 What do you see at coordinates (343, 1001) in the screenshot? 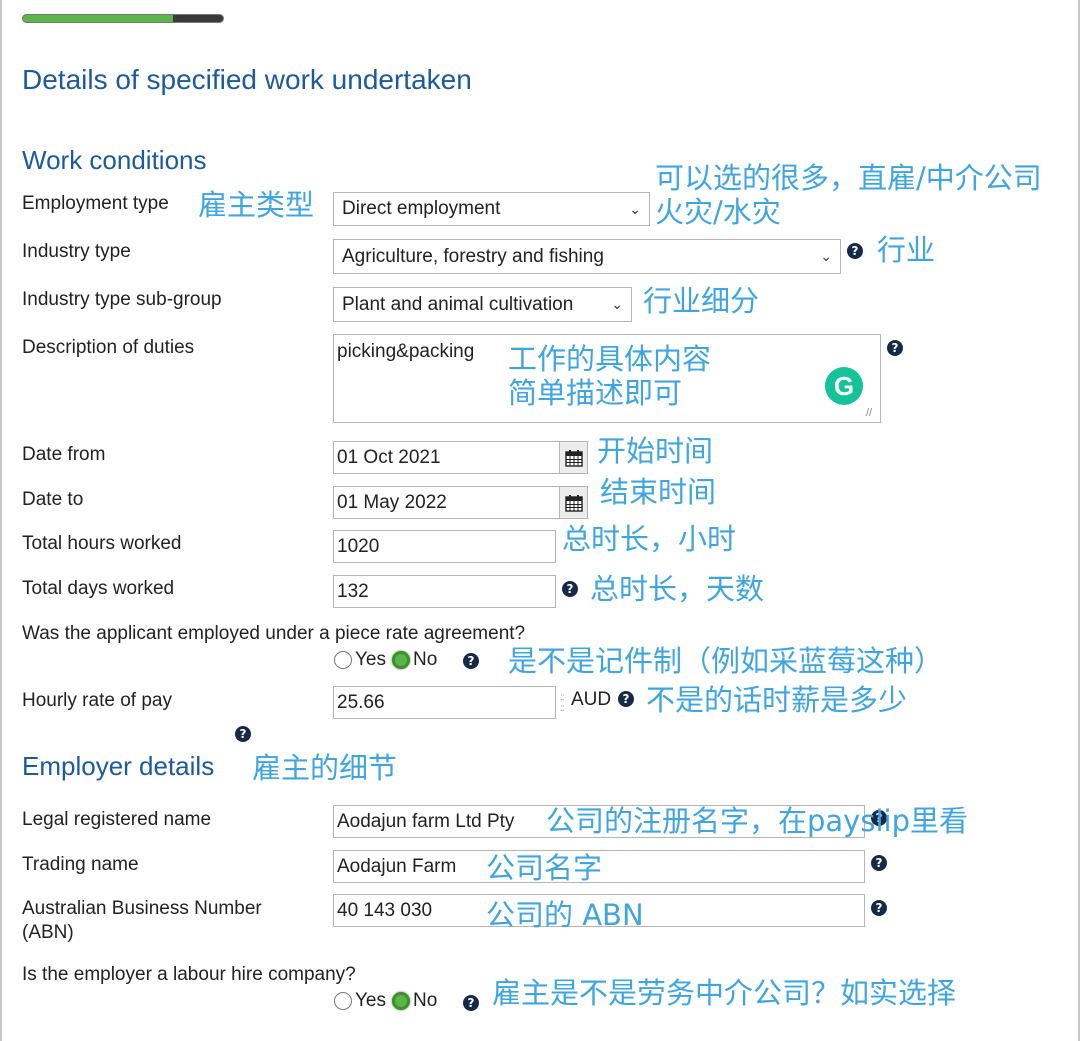
I see `labour-hire-yes-radio` at bounding box center [343, 1001].